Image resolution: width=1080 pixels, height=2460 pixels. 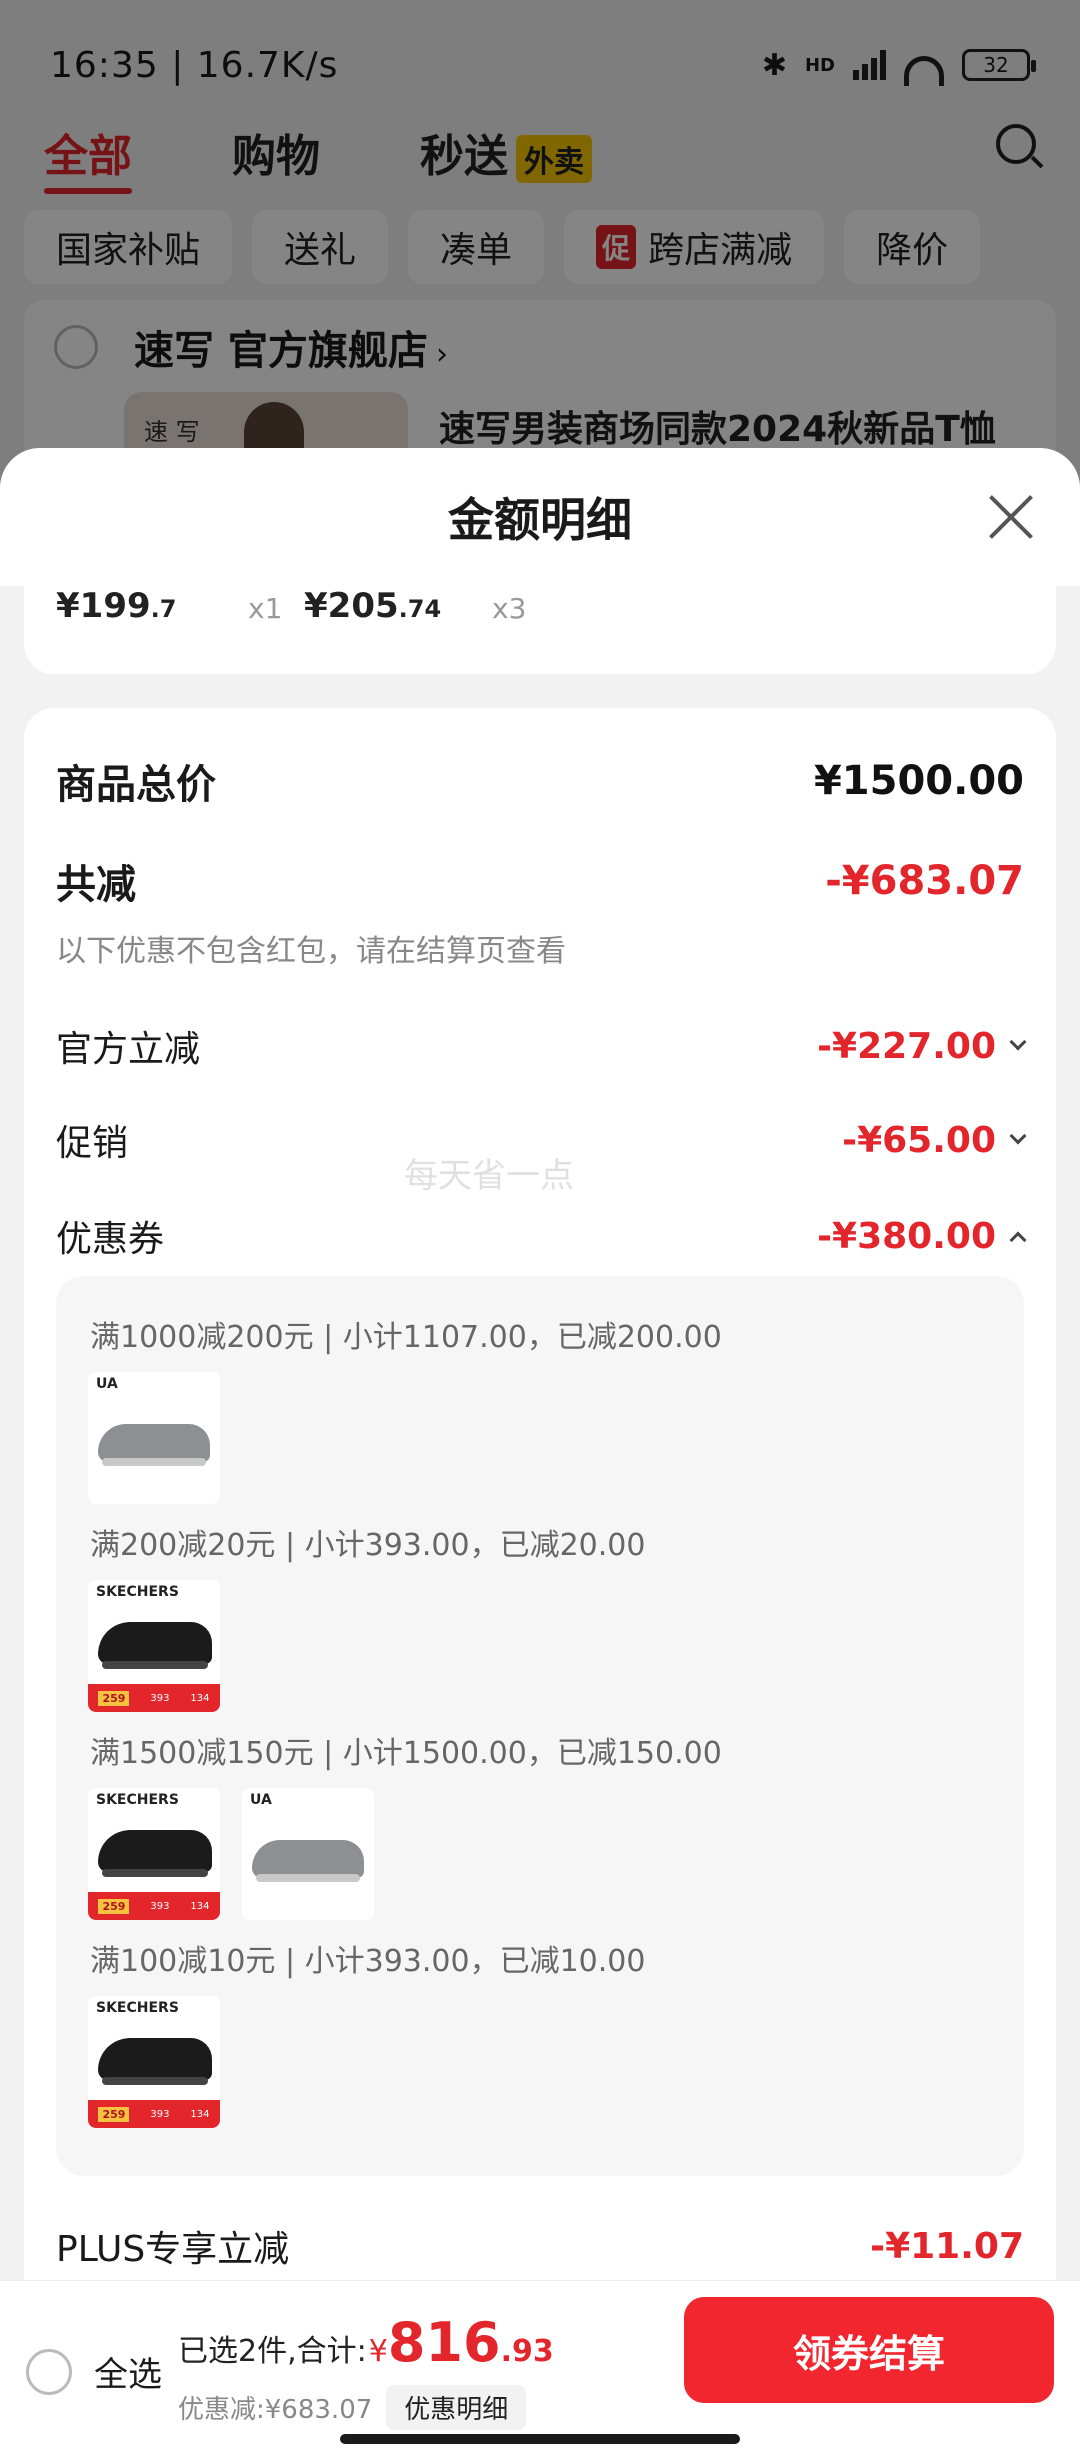 I want to click on discount-amount: -¥227.00, so click(x=906, y=1046).